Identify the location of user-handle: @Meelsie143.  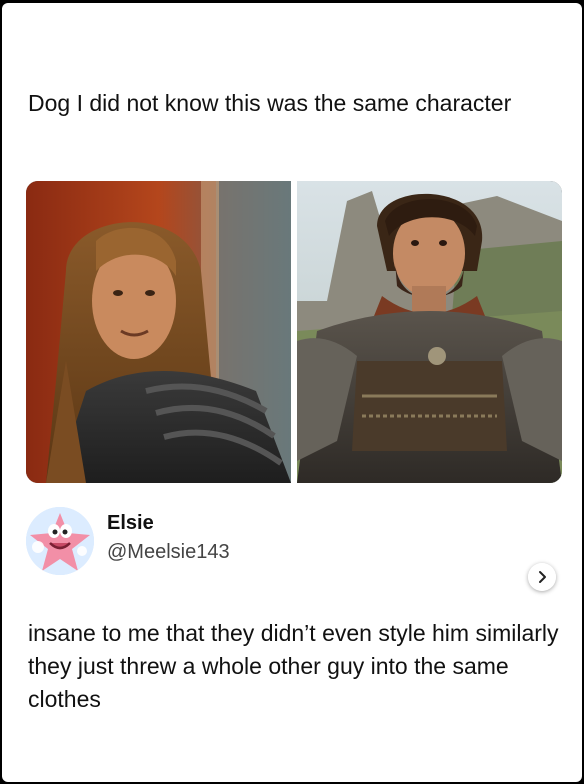
(168, 552).